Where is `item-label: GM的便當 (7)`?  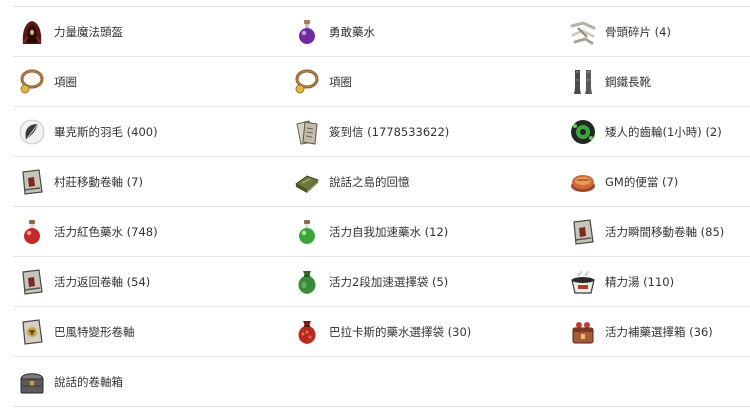
item-label: GM的便當 (7) is located at coordinates (642, 181).